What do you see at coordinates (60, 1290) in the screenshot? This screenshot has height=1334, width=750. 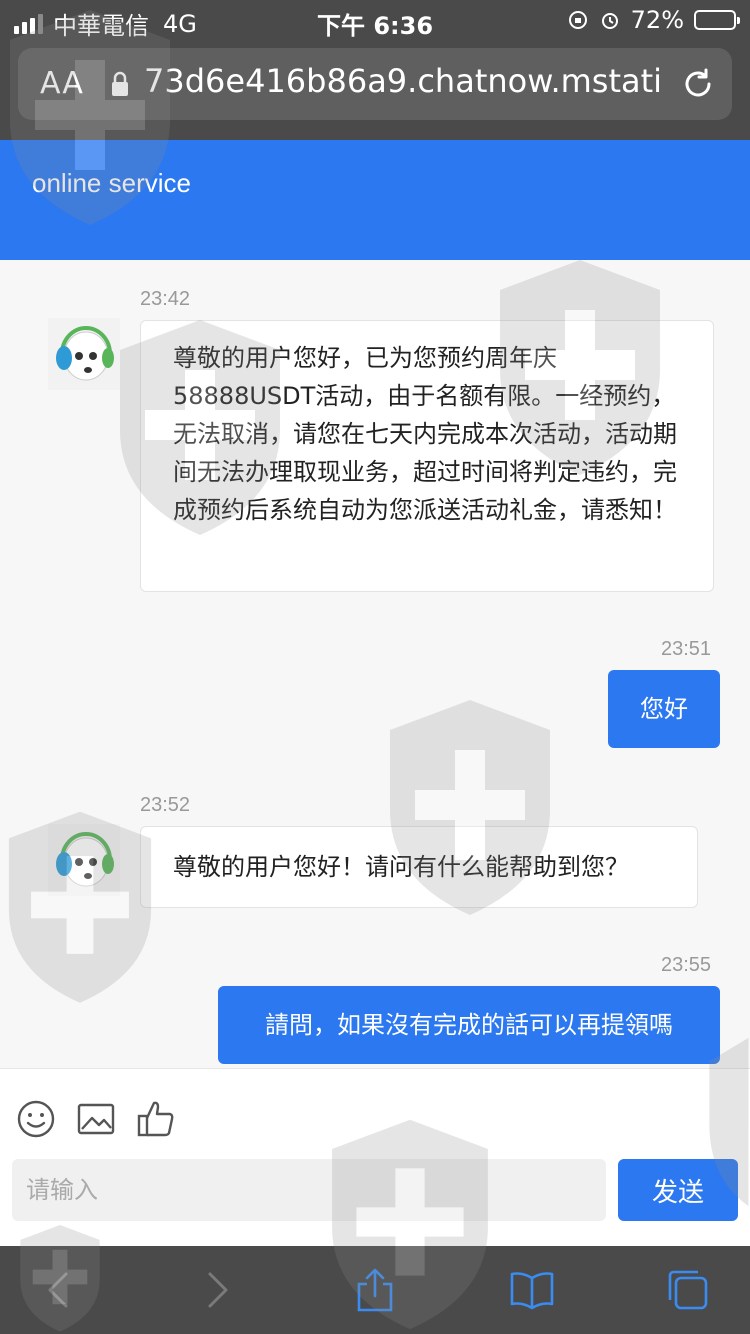 I see `back-icon` at bounding box center [60, 1290].